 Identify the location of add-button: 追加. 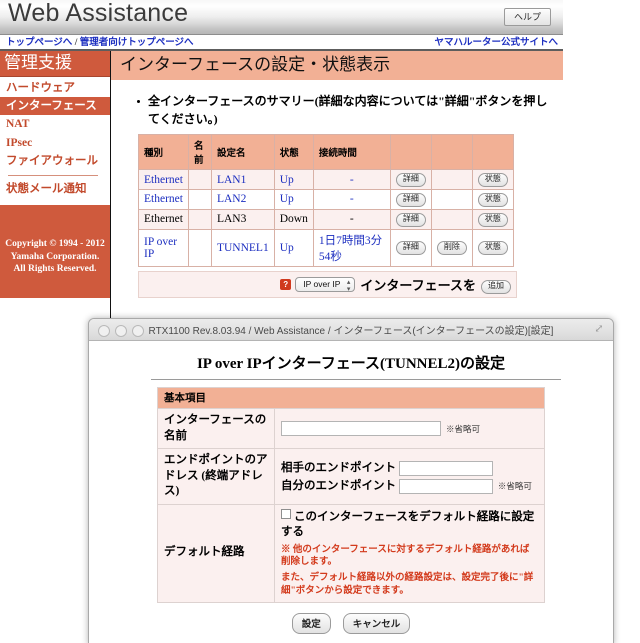
(496, 286).